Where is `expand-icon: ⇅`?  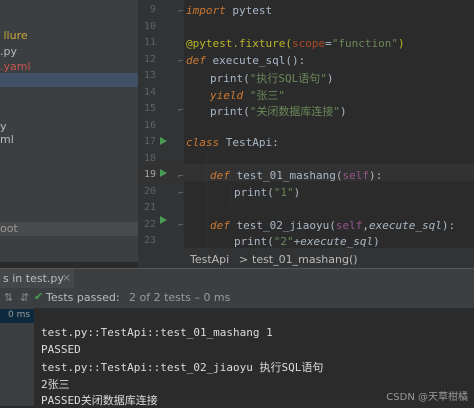
expand-icon: ⇅ is located at coordinates (8, 297).